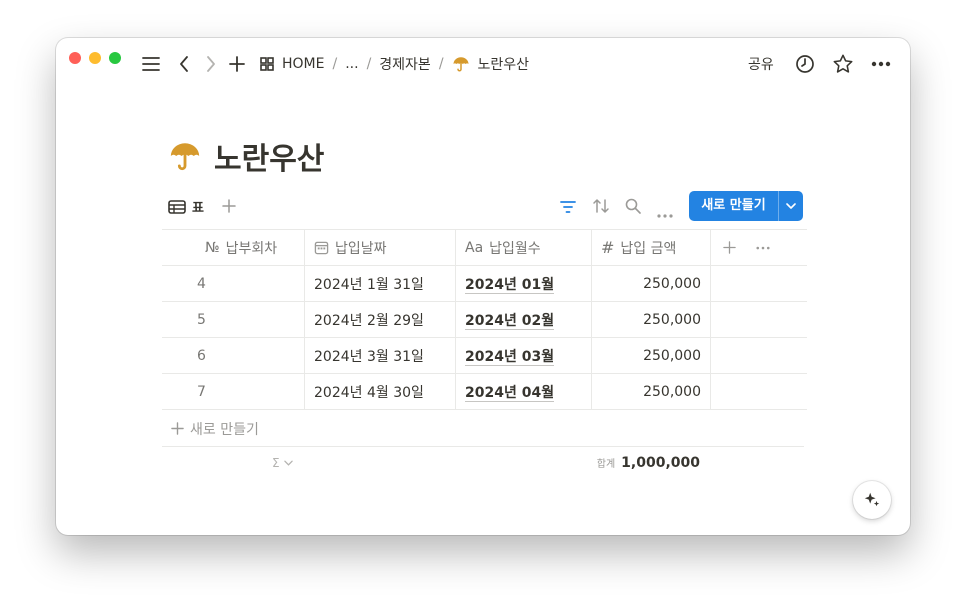 The image size is (966, 610). I want to click on cell-no: 5, so click(233, 319).